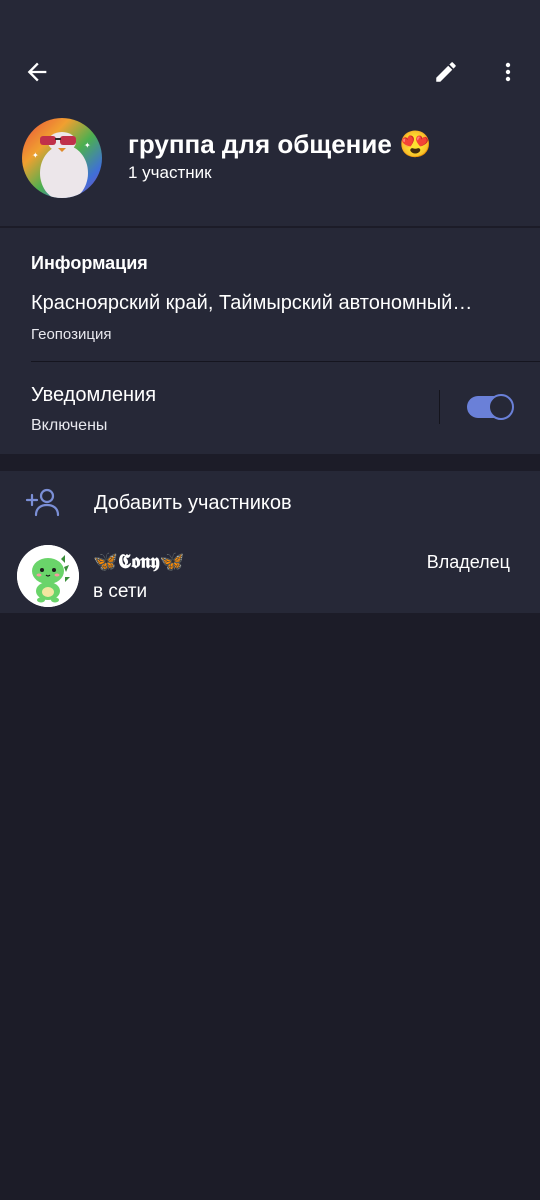  I want to click on add-user-icon, so click(42, 502).